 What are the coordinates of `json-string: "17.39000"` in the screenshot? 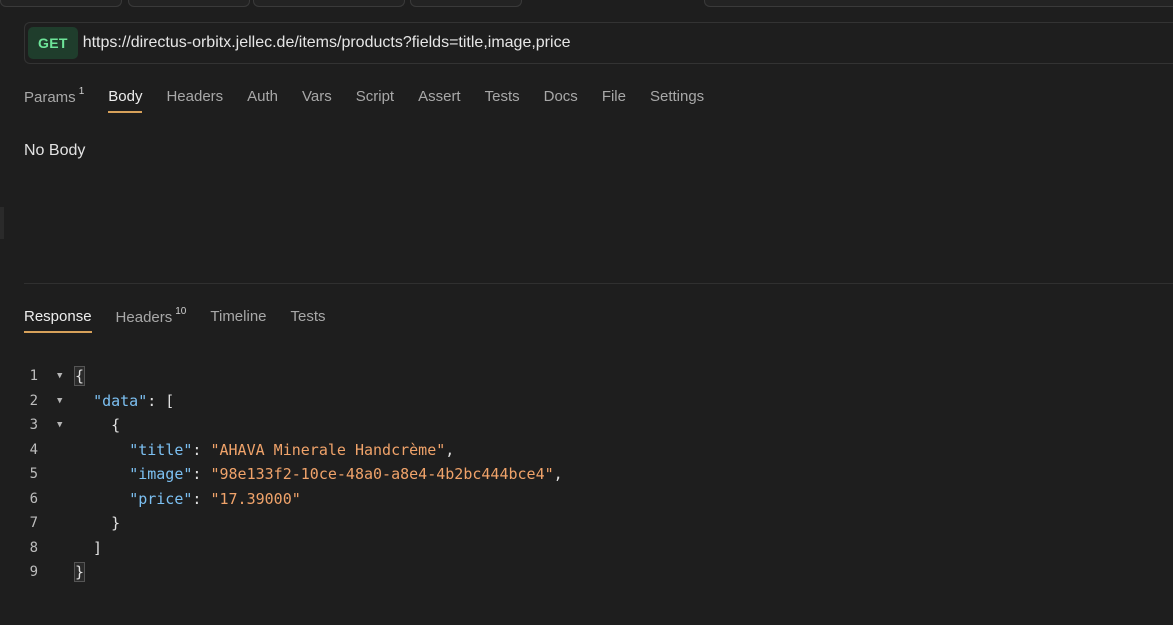 It's located at (255, 498).